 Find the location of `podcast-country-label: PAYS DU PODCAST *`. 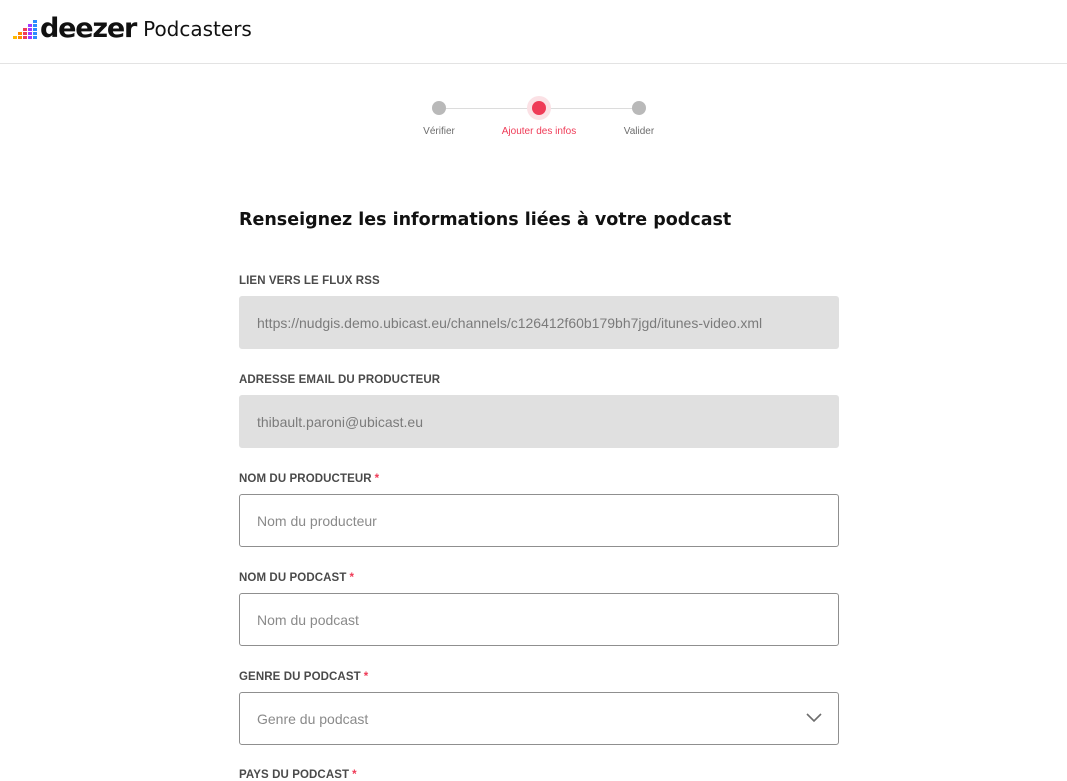

podcast-country-label: PAYS DU PODCAST * is located at coordinates (298, 775).